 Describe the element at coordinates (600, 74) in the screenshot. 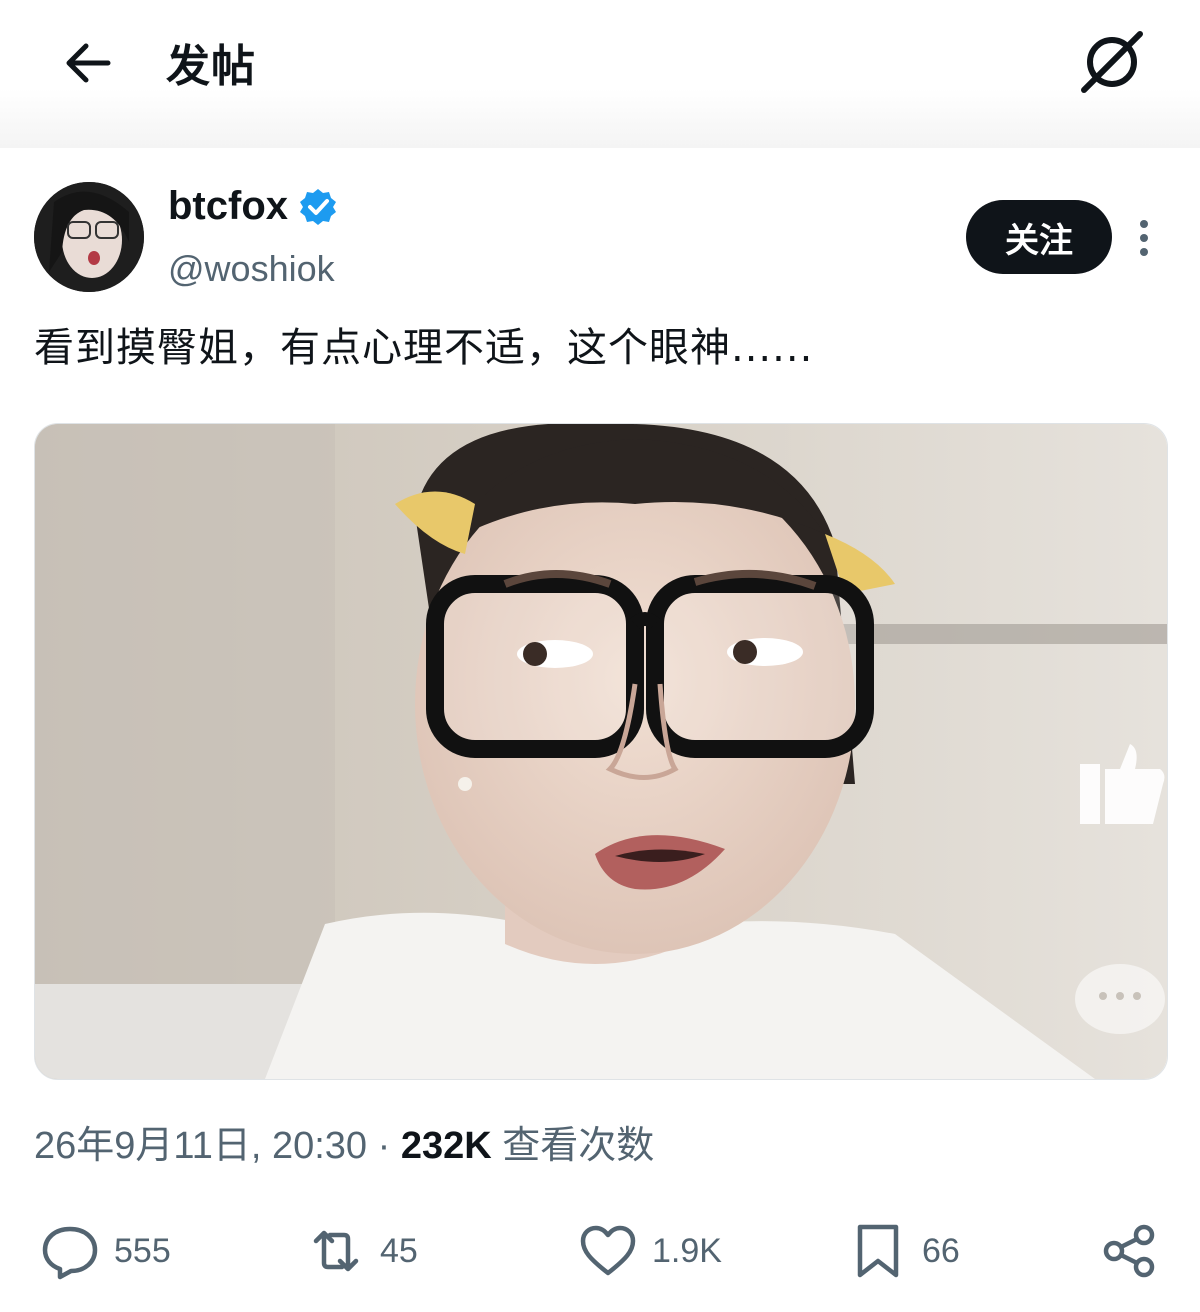

I see `top-app-bar: 发帖` at that location.